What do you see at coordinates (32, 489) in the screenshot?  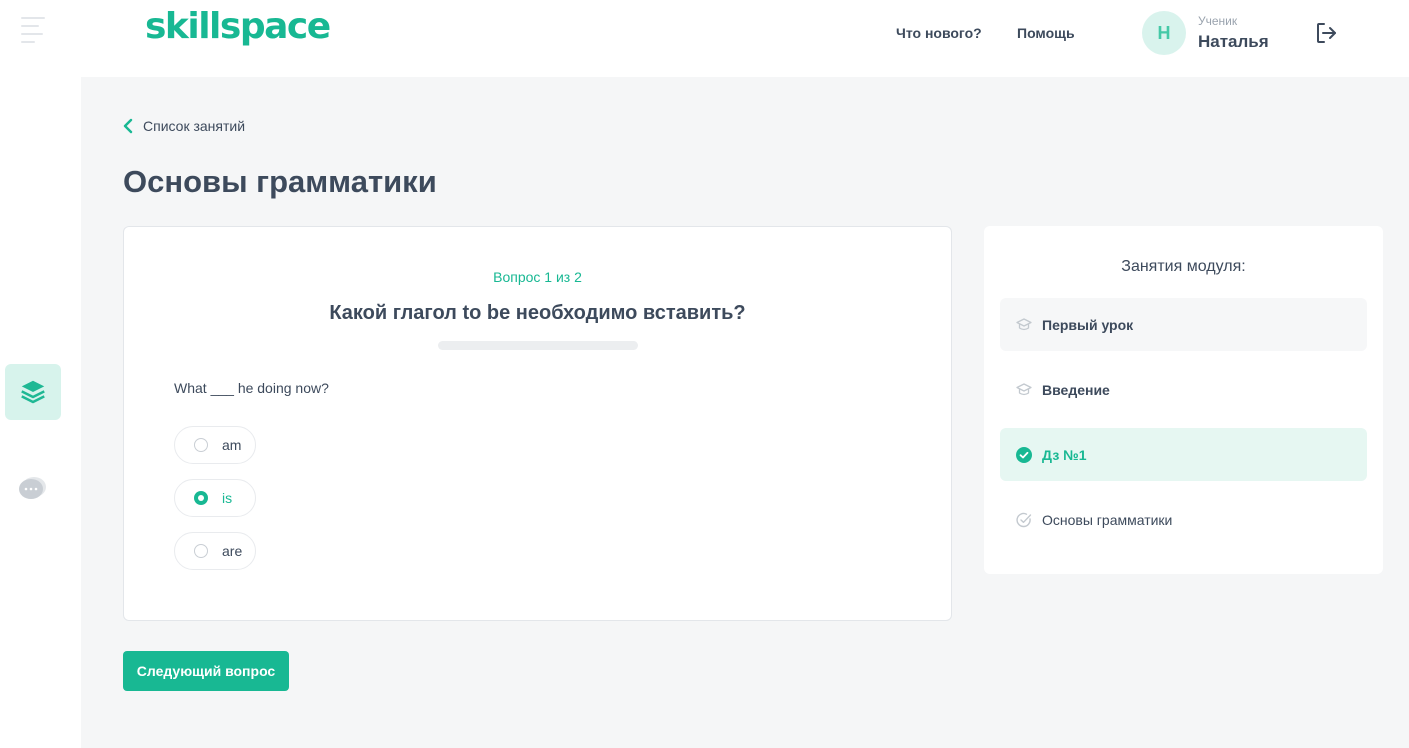 I see `chat-icon` at bounding box center [32, 489].